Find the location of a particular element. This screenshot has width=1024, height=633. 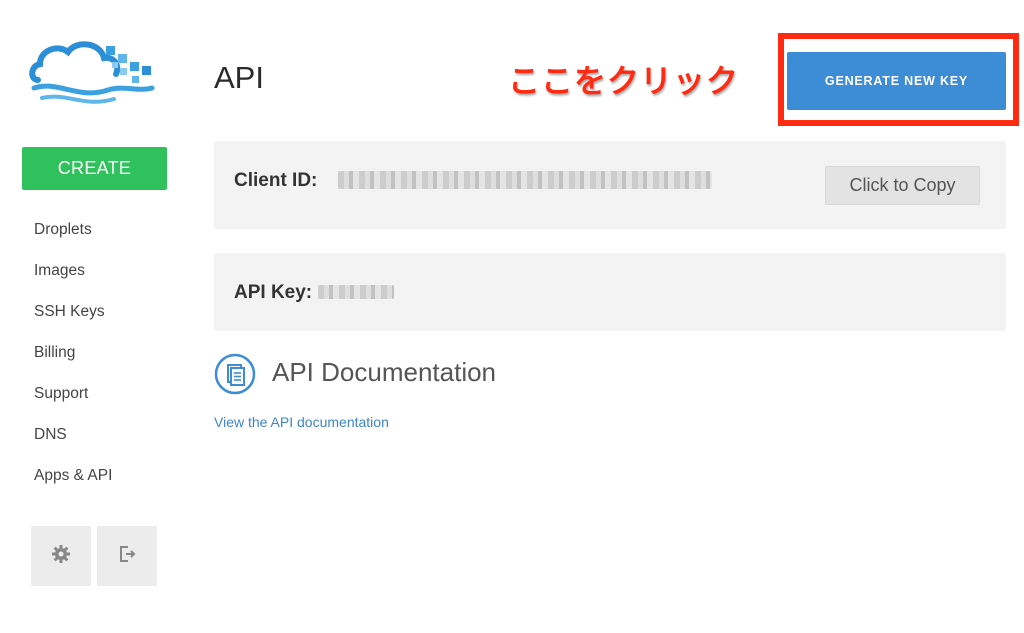

logout-button is located at coordinates (127, 556).